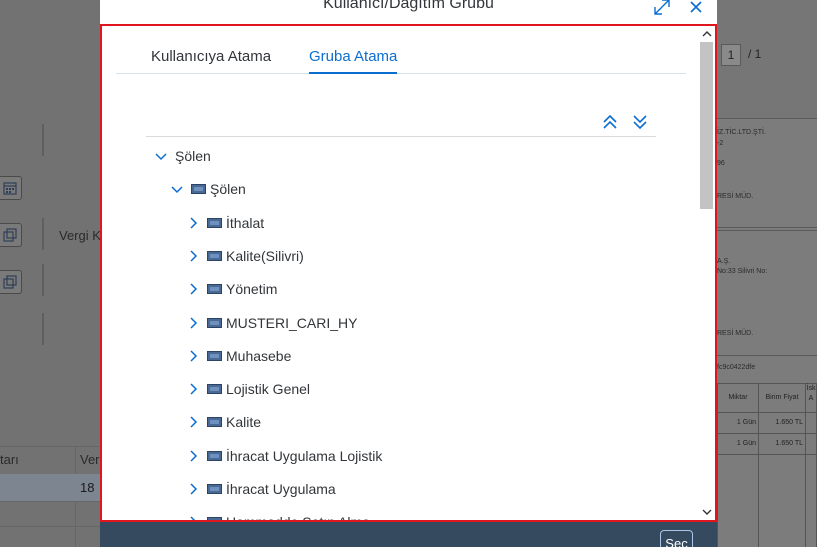 This screenshot has width=817, height=547. I want to click on table-header: Ver, so click(90, 459).